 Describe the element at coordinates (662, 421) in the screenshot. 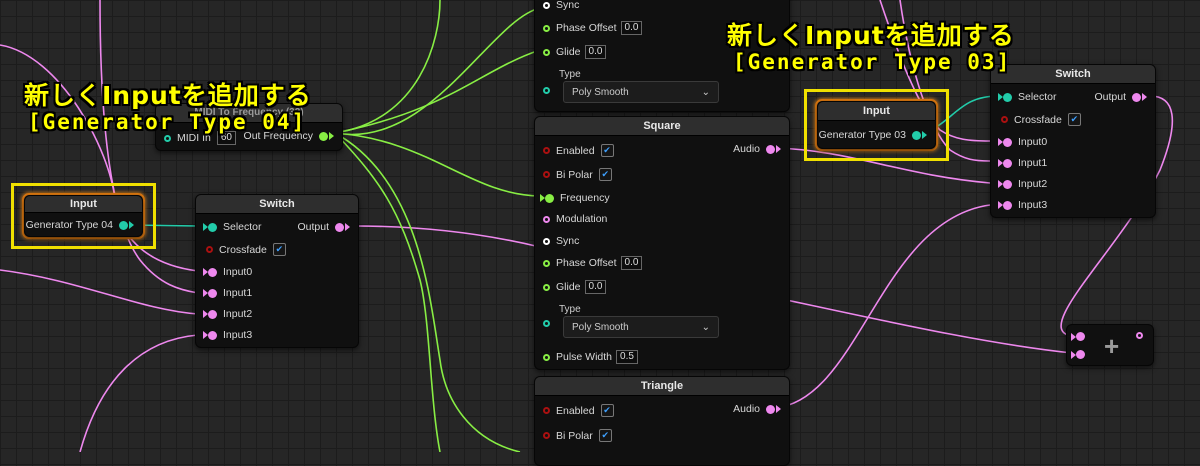

I see `triangle-oscillator-node: Triangle Enabled ✔ Audio Bi Polar ✔` at that location.